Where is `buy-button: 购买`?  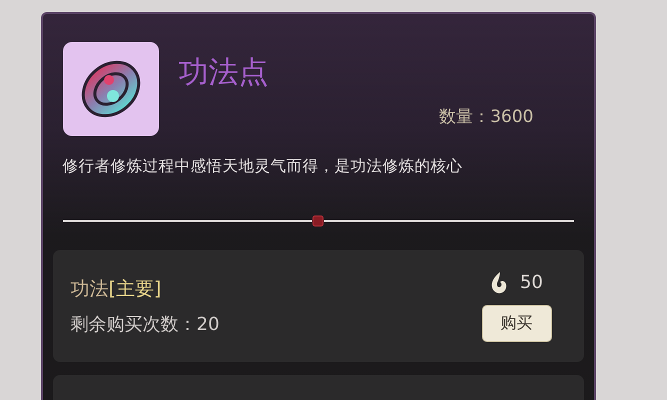 buy-button: 购买 is located at coordinates (517, 323).